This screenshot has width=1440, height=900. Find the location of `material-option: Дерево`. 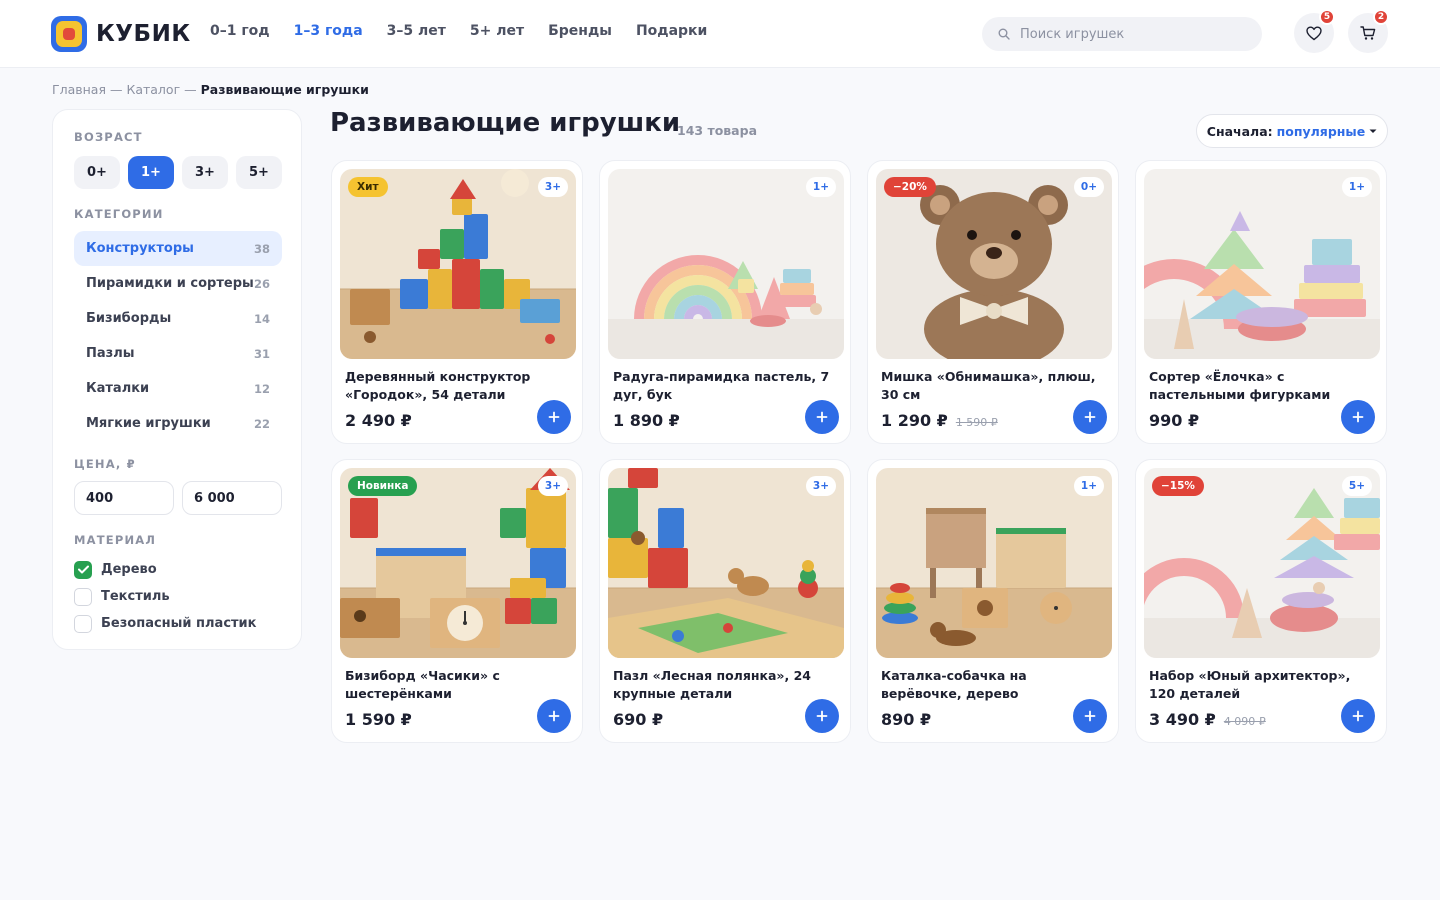

material-option: Дерево is located at coordinates (165, 569).